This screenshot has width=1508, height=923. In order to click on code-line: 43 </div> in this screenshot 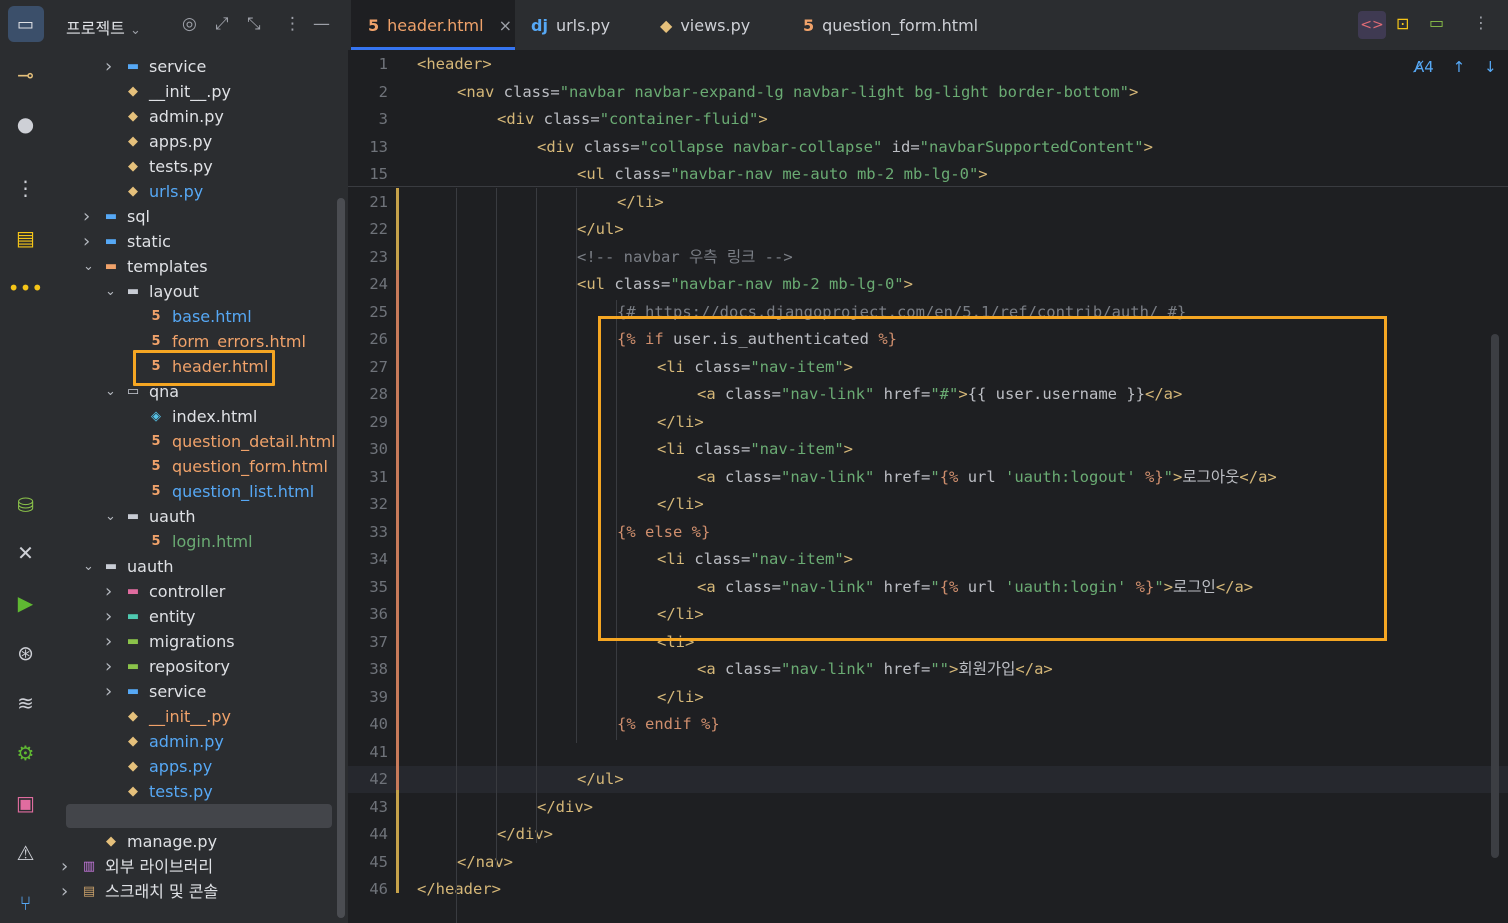, I will do `click(928, 807)`.